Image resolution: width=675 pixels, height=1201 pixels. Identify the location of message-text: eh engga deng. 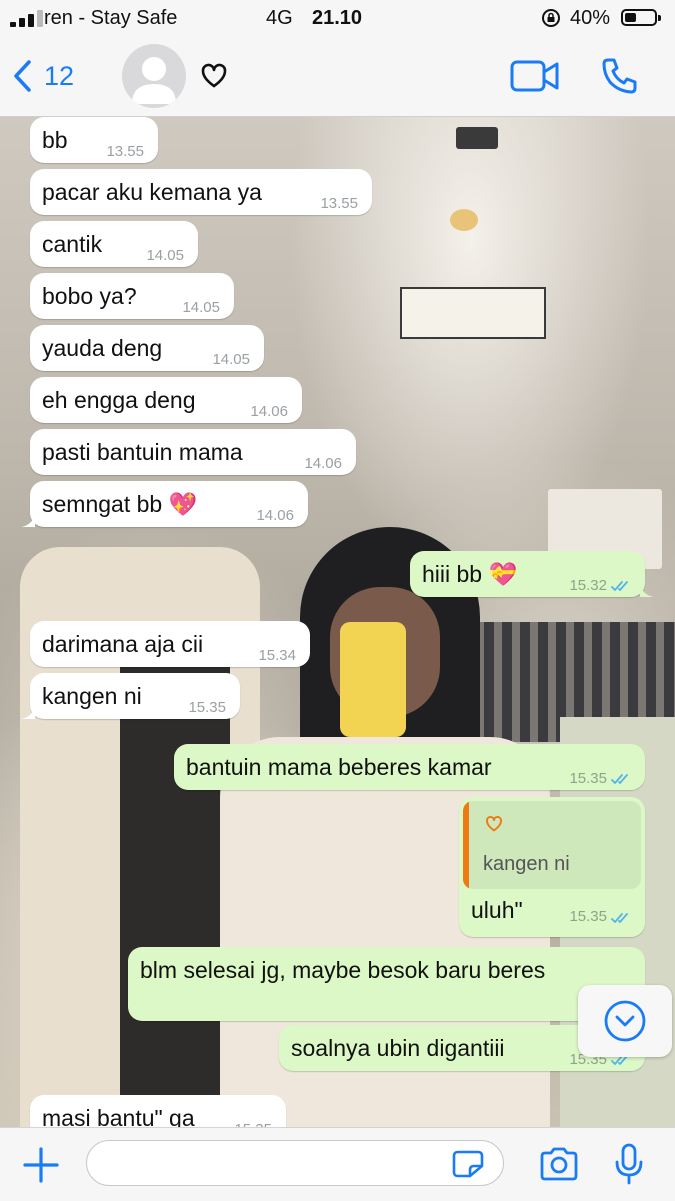
(119, 400).